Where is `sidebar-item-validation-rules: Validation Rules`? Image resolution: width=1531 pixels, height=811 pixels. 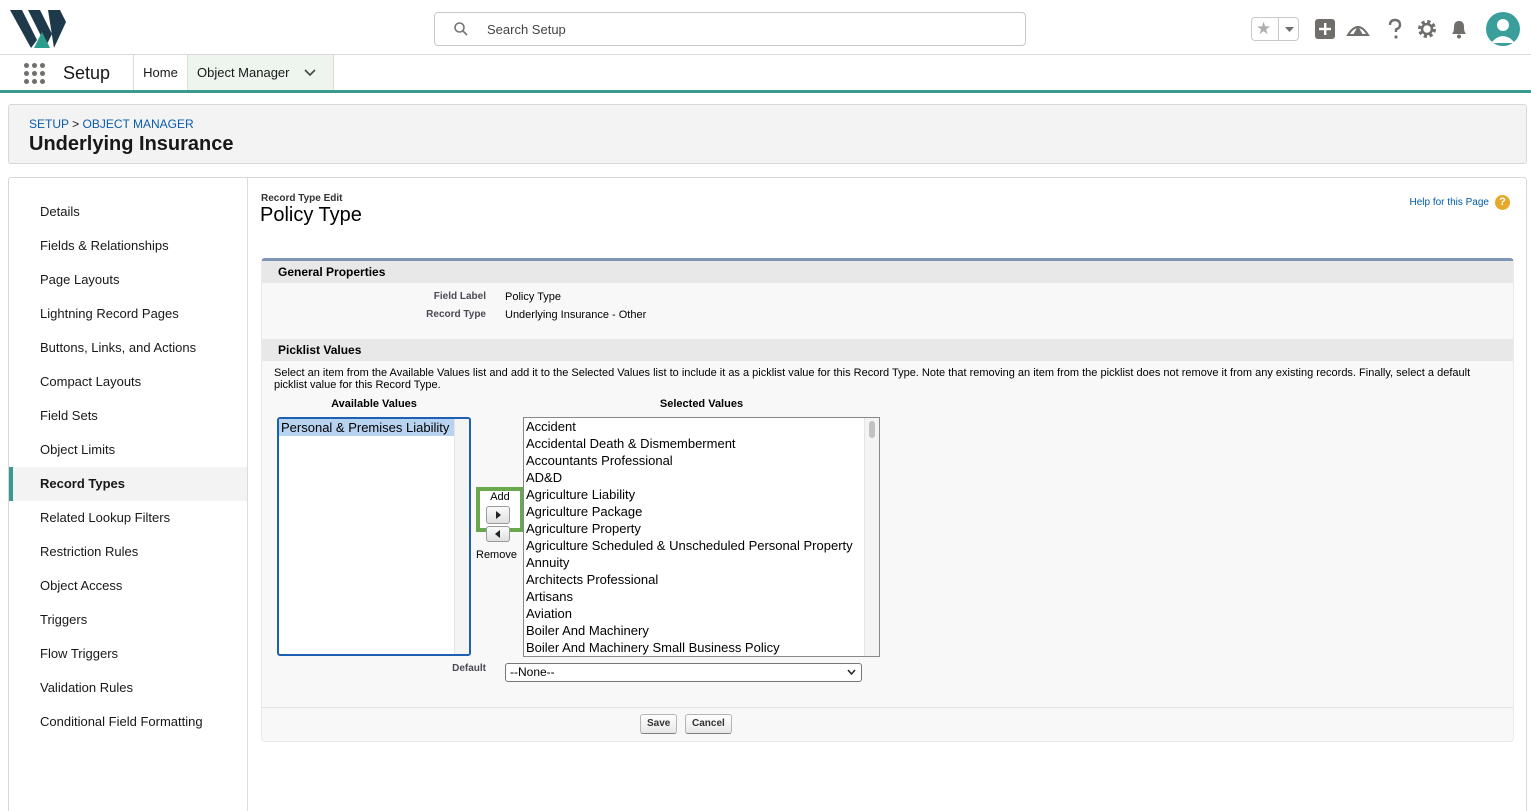
sidebar-item-validation-rules: Validation Rules is located at coordinates (128, 688).